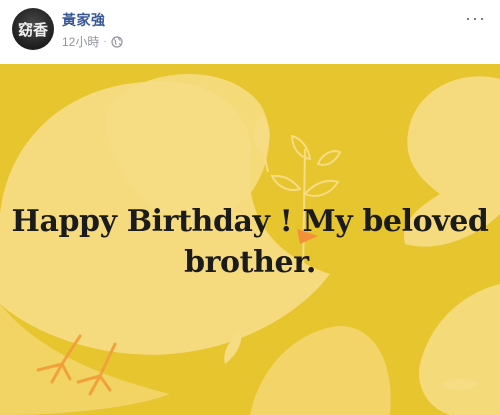  What do you see at coordinates (475, 18) in the screenshot?
I see `more-options-icon: ···` at bounding box center [475, 18].